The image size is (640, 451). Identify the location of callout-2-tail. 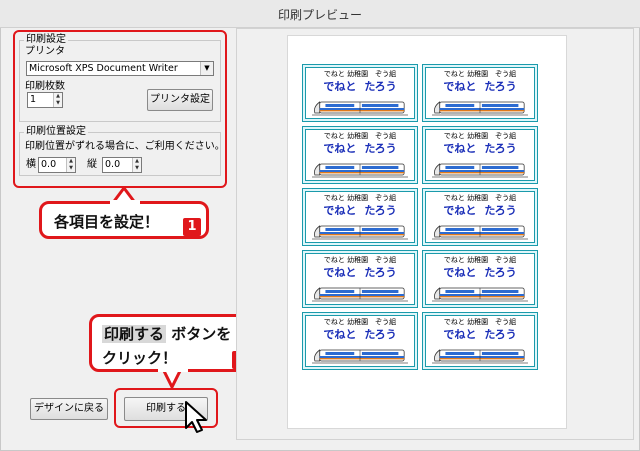
(173, 378).